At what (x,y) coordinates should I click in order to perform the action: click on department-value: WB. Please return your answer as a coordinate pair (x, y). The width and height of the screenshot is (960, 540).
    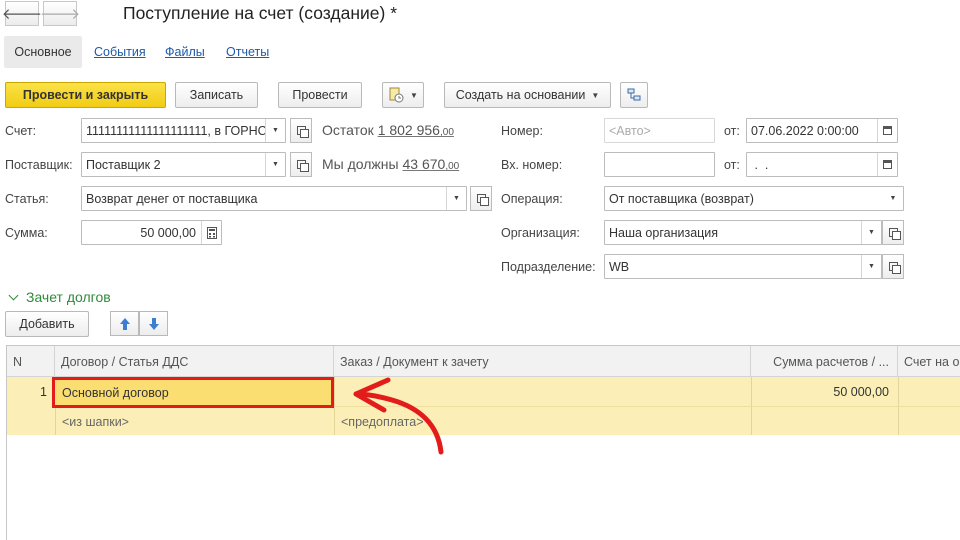
    Looking at the image, I should click on (619, 266).